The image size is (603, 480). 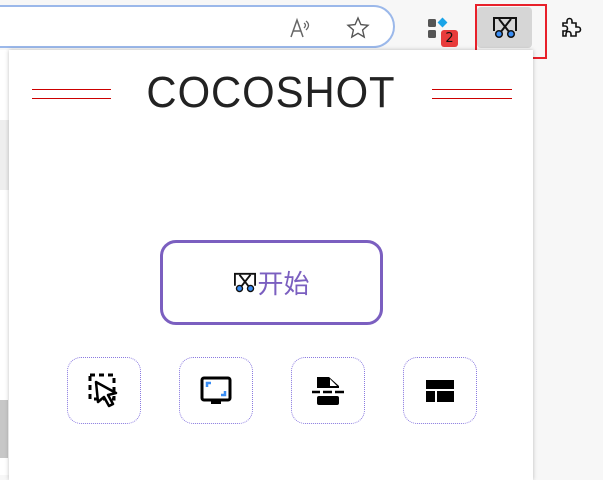 What do you see at coordinates (358, 28) in the screenshot?
I see `favorite-star-icon` at bounding box center [358, 28].